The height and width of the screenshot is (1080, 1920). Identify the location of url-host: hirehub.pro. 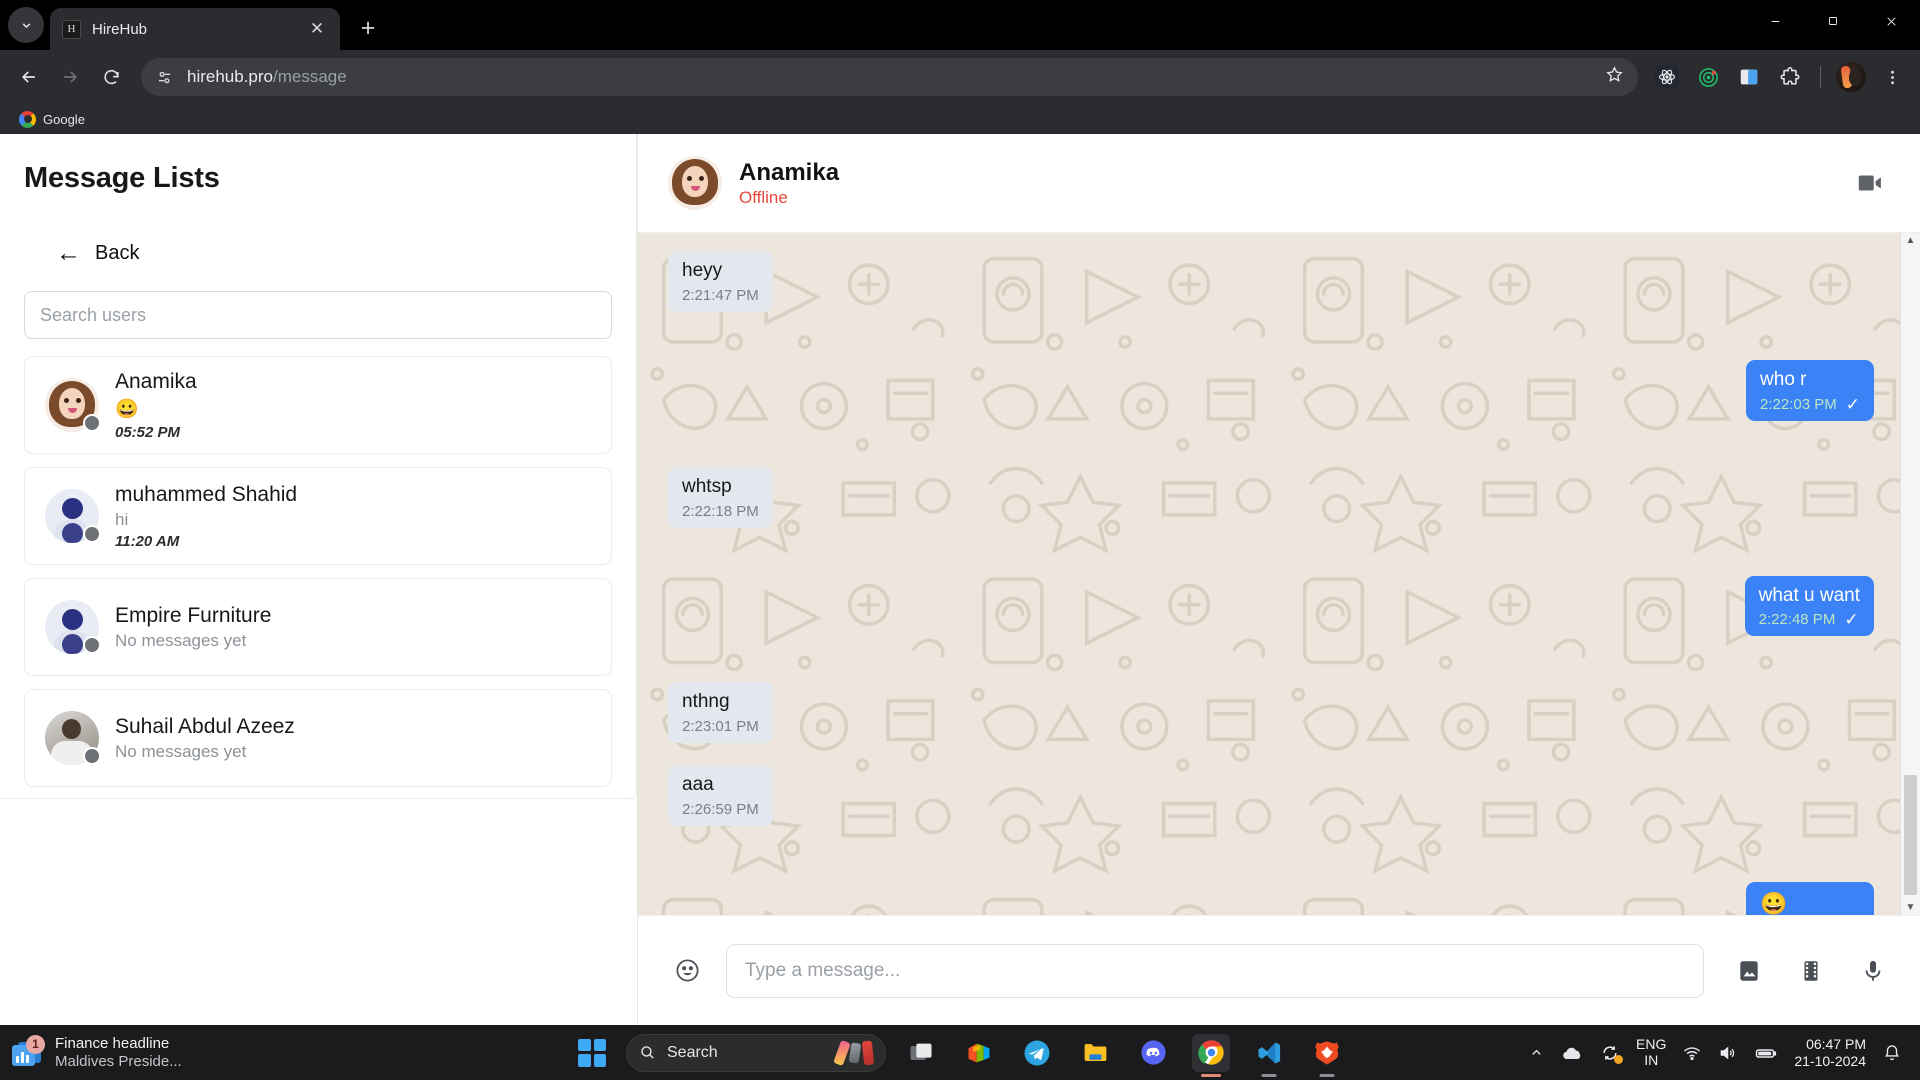
(230, 76).